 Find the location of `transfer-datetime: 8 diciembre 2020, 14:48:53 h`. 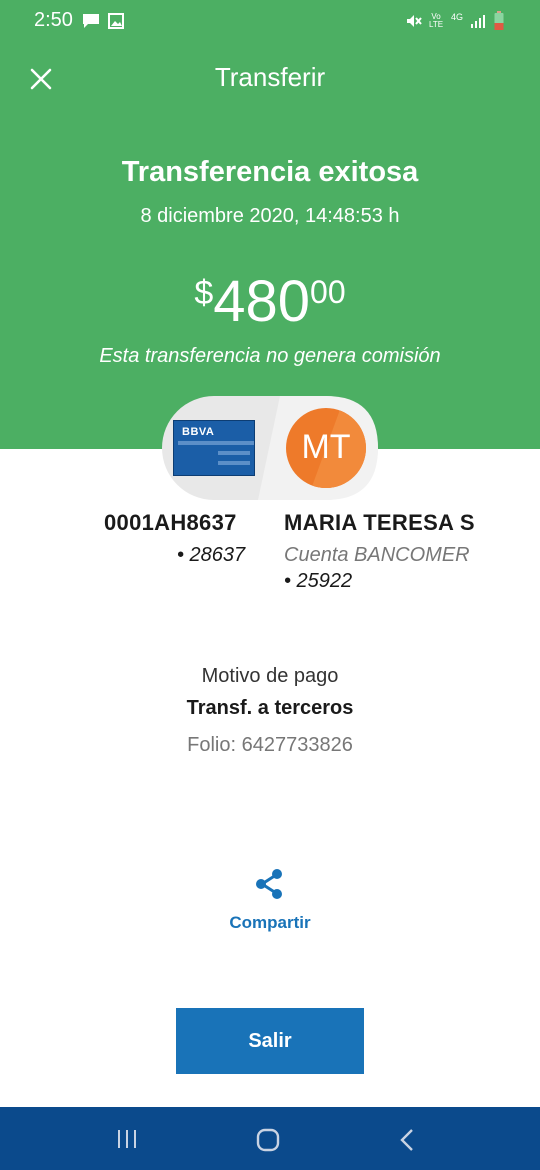

transfer-datetime: 8 diciembre 2020, 14:48:53 h is located at coordinates (270, 216).